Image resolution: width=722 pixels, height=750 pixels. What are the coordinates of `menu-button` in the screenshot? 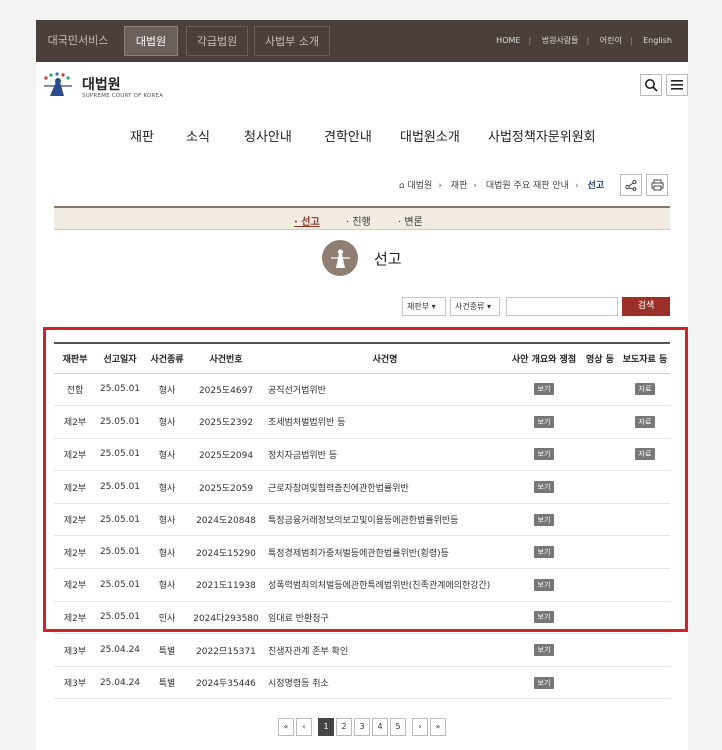 It's located at (677, 85).